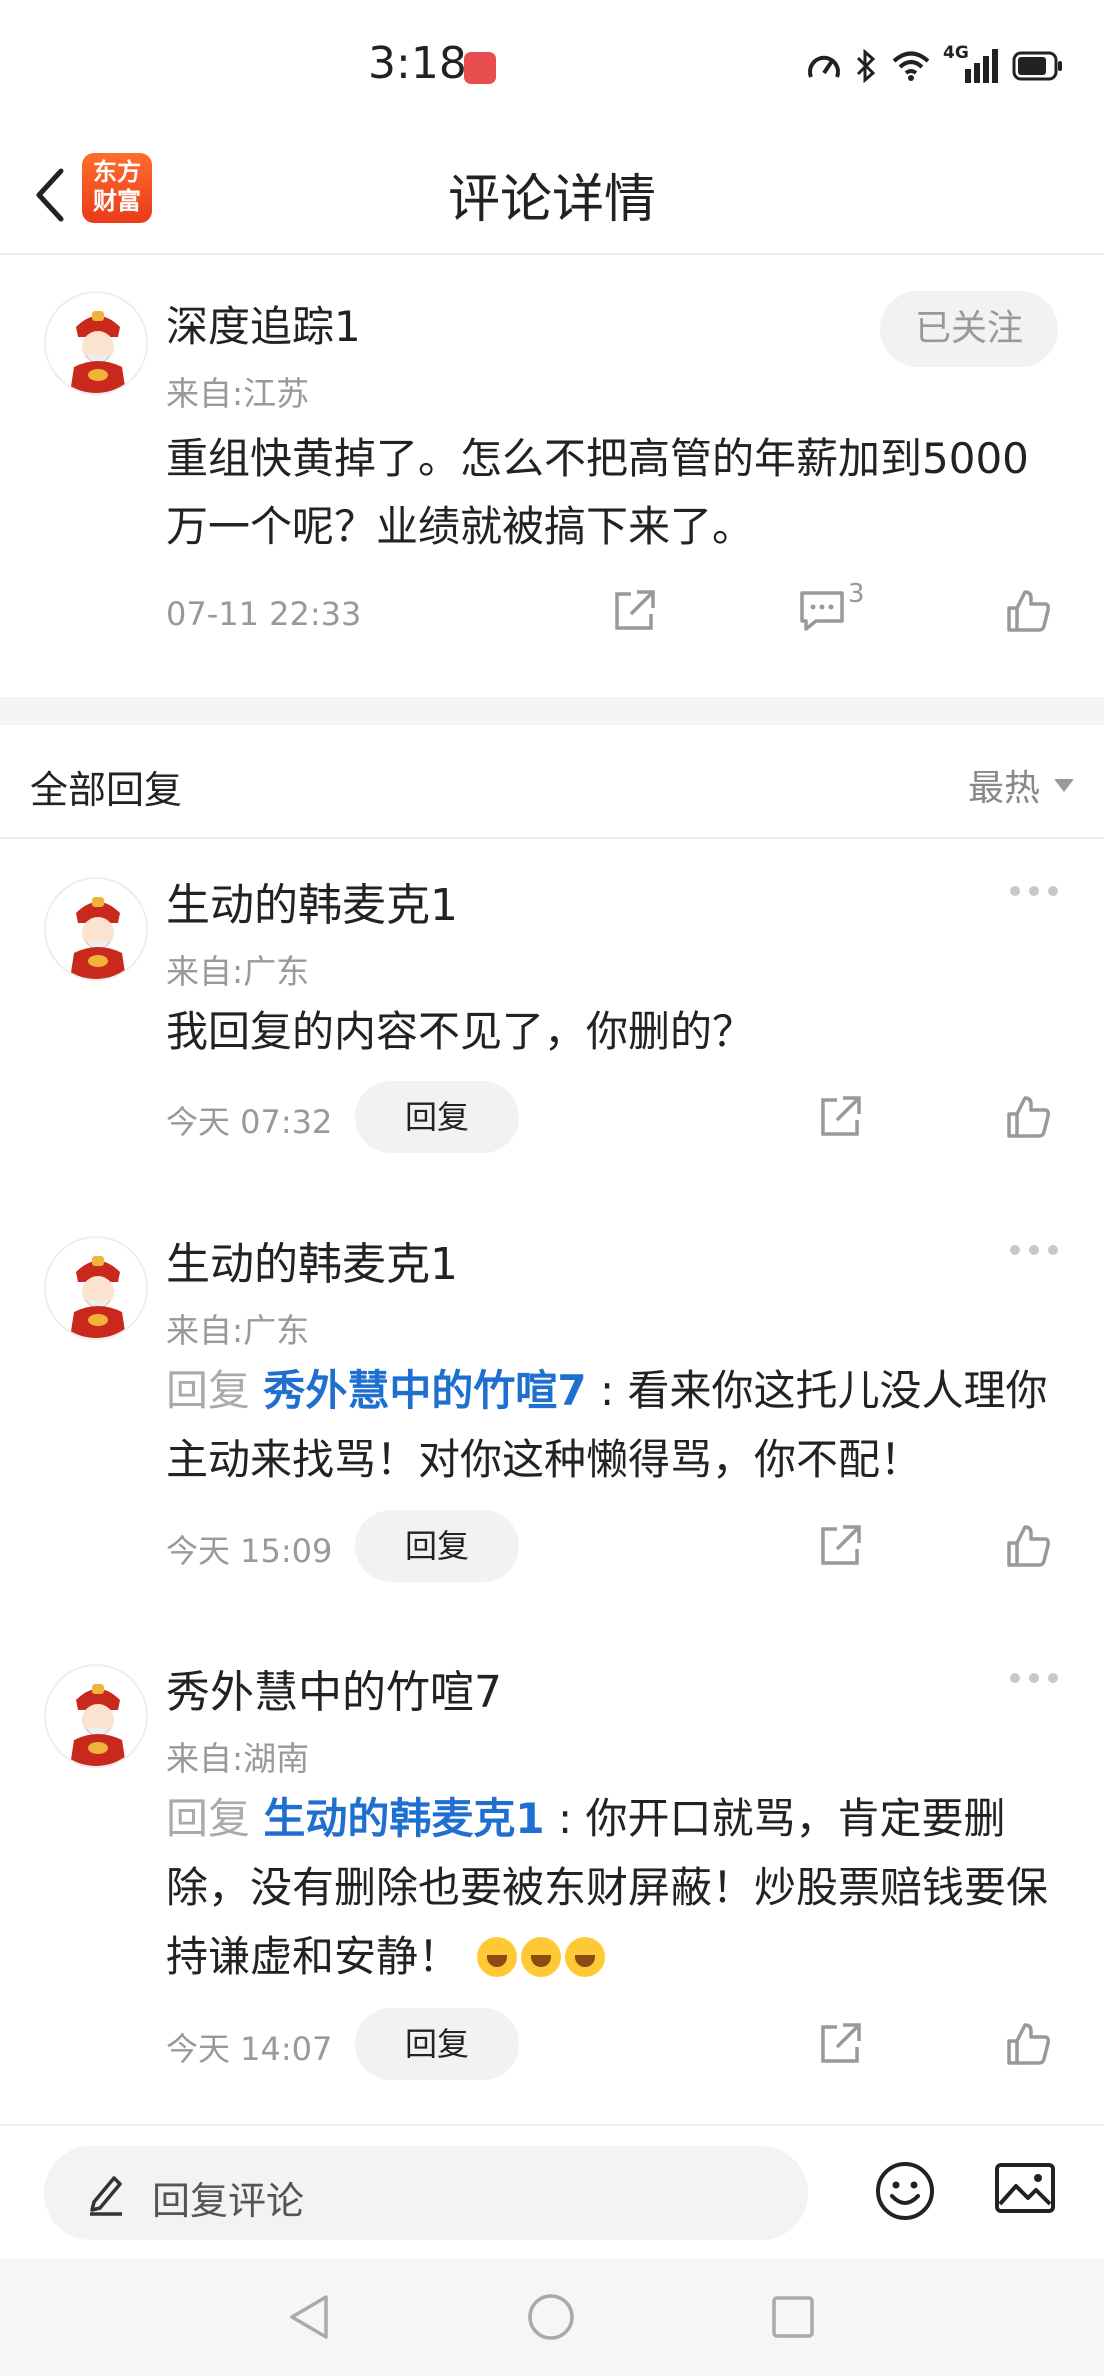 This screenshot has height=2376, width=1104. Describe the element at coordinates (597, 492) in the screenshot. I see `post-content: 重组快黄掉了。怎么不把高管的年薪加到5000万一个呢？业绩就被搞下来了。` at that location.